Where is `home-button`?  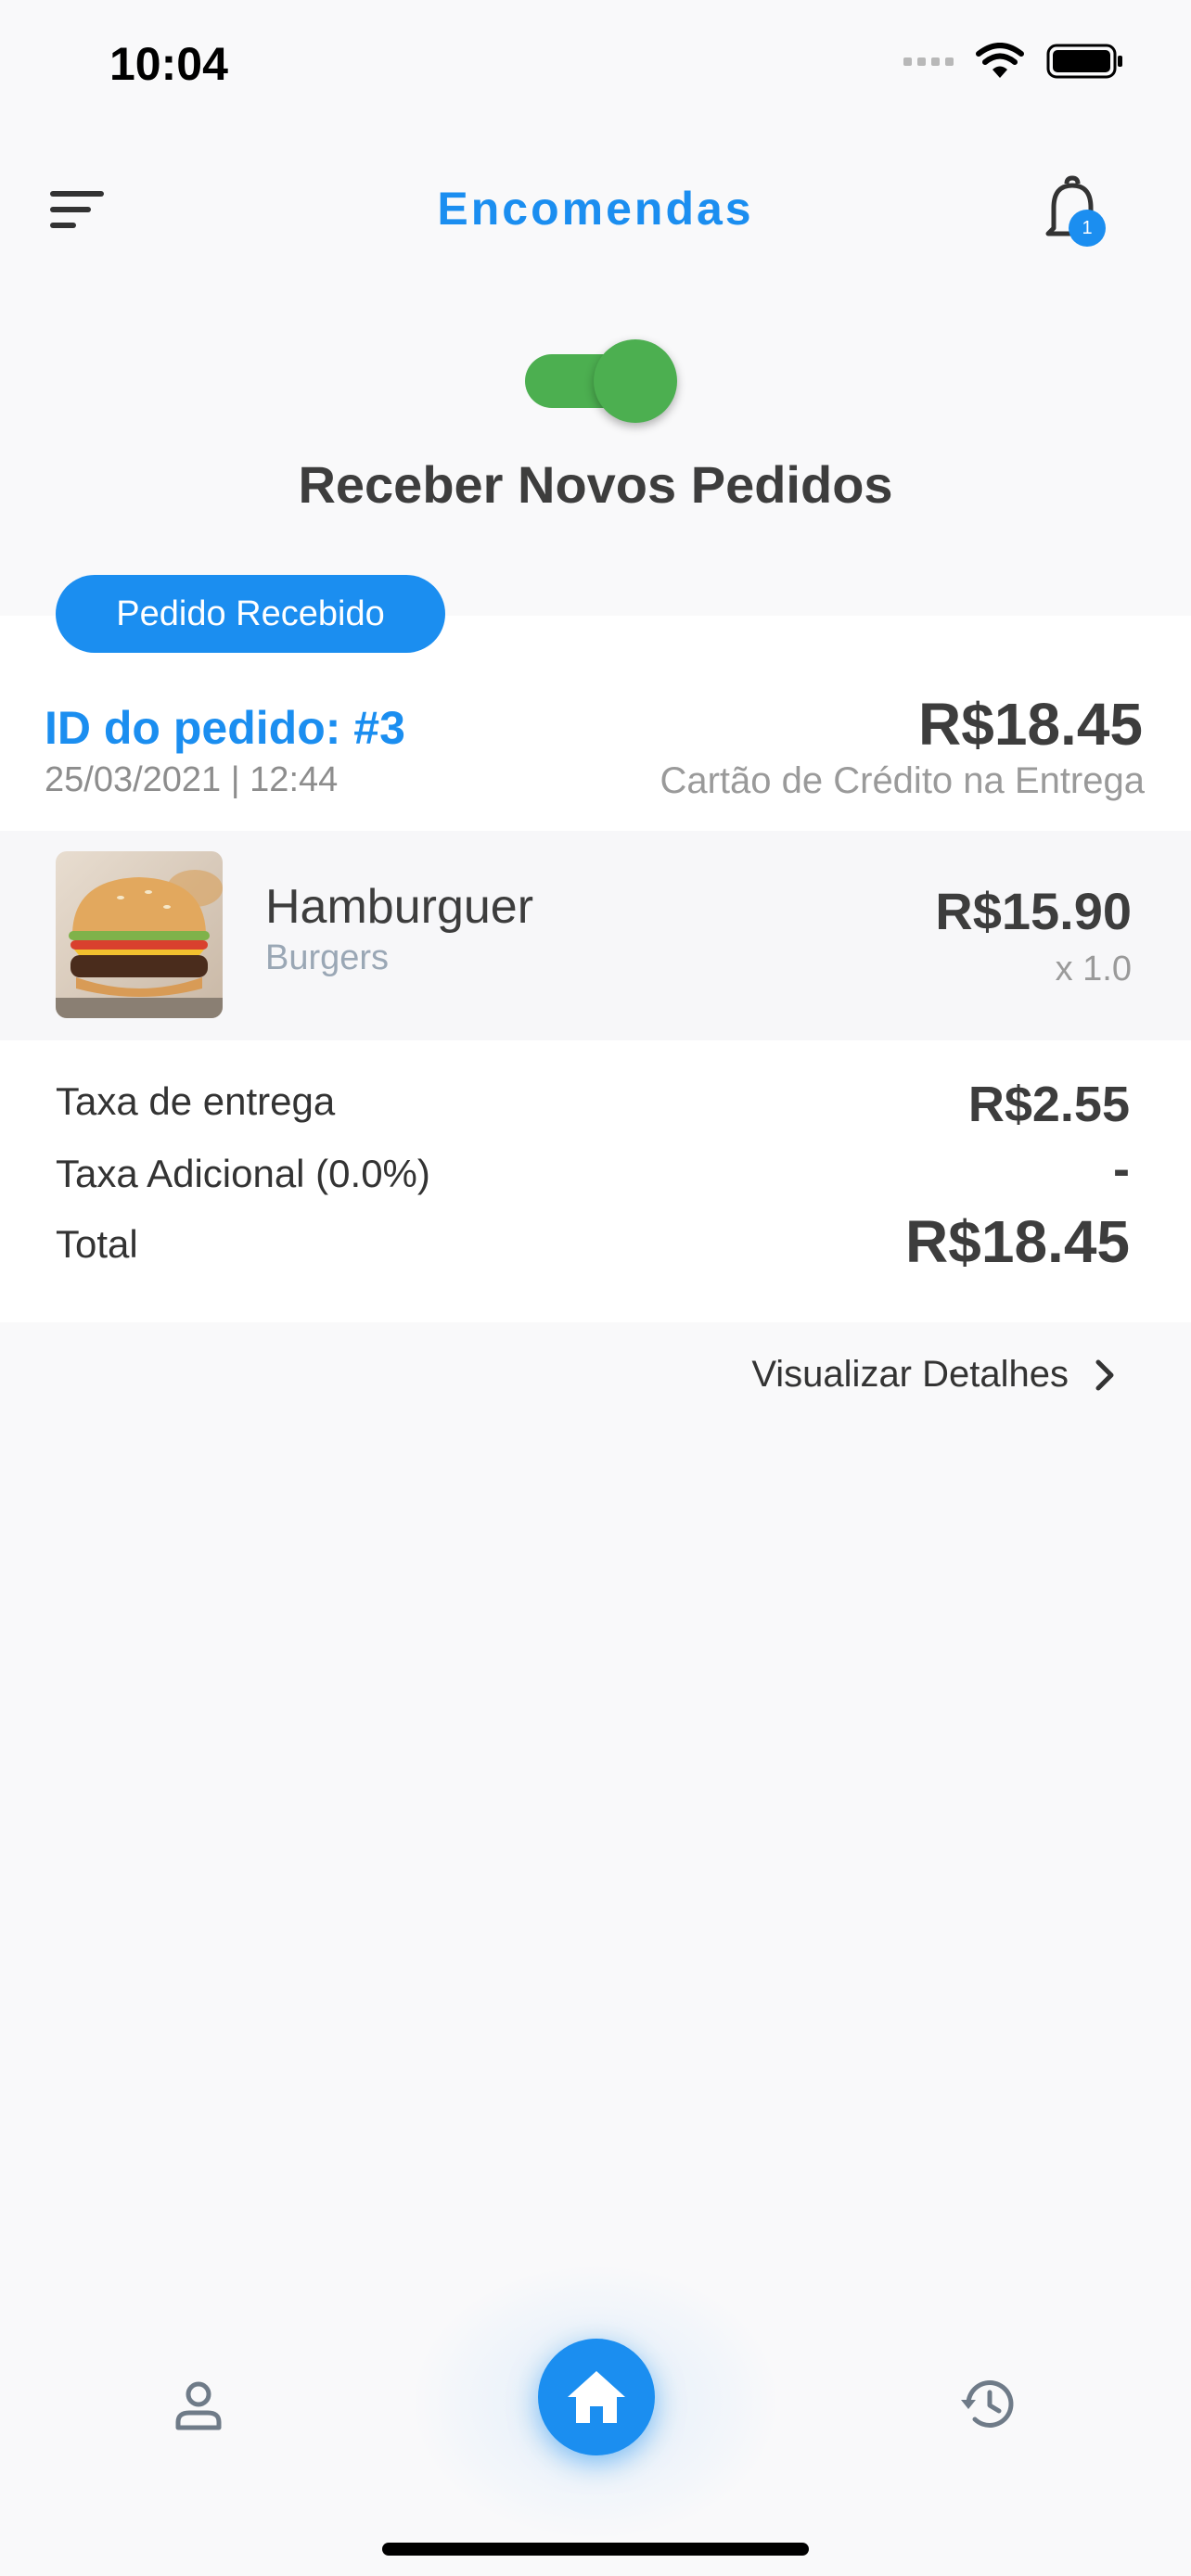
home-button is located at coordinates (597, 2397).